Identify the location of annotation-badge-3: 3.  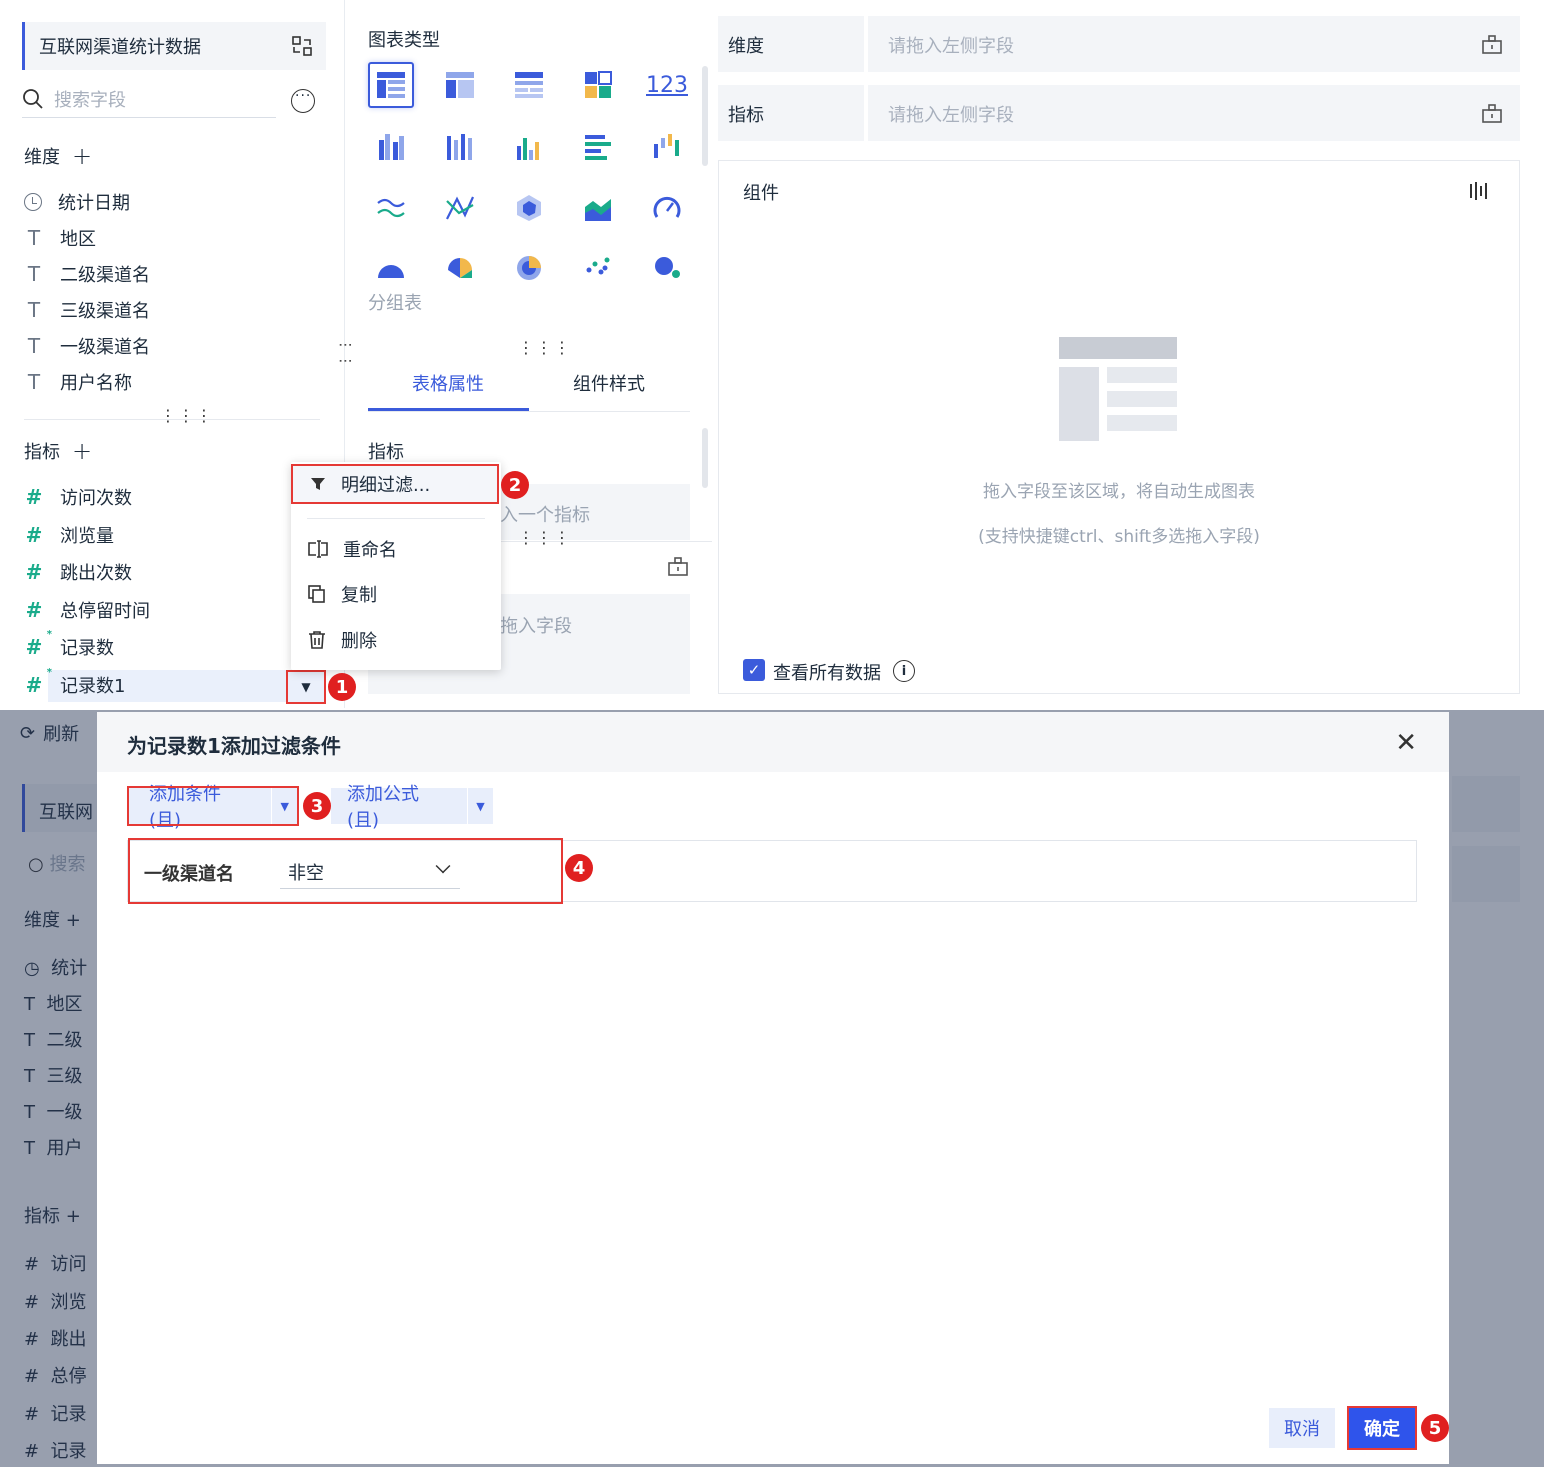
(317, 806).